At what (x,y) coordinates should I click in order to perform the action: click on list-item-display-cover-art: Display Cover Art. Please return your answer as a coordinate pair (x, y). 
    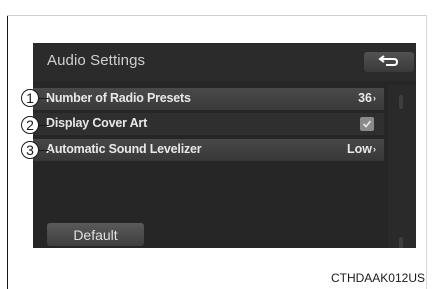
    Looking at the image, I should click on (208, 124).